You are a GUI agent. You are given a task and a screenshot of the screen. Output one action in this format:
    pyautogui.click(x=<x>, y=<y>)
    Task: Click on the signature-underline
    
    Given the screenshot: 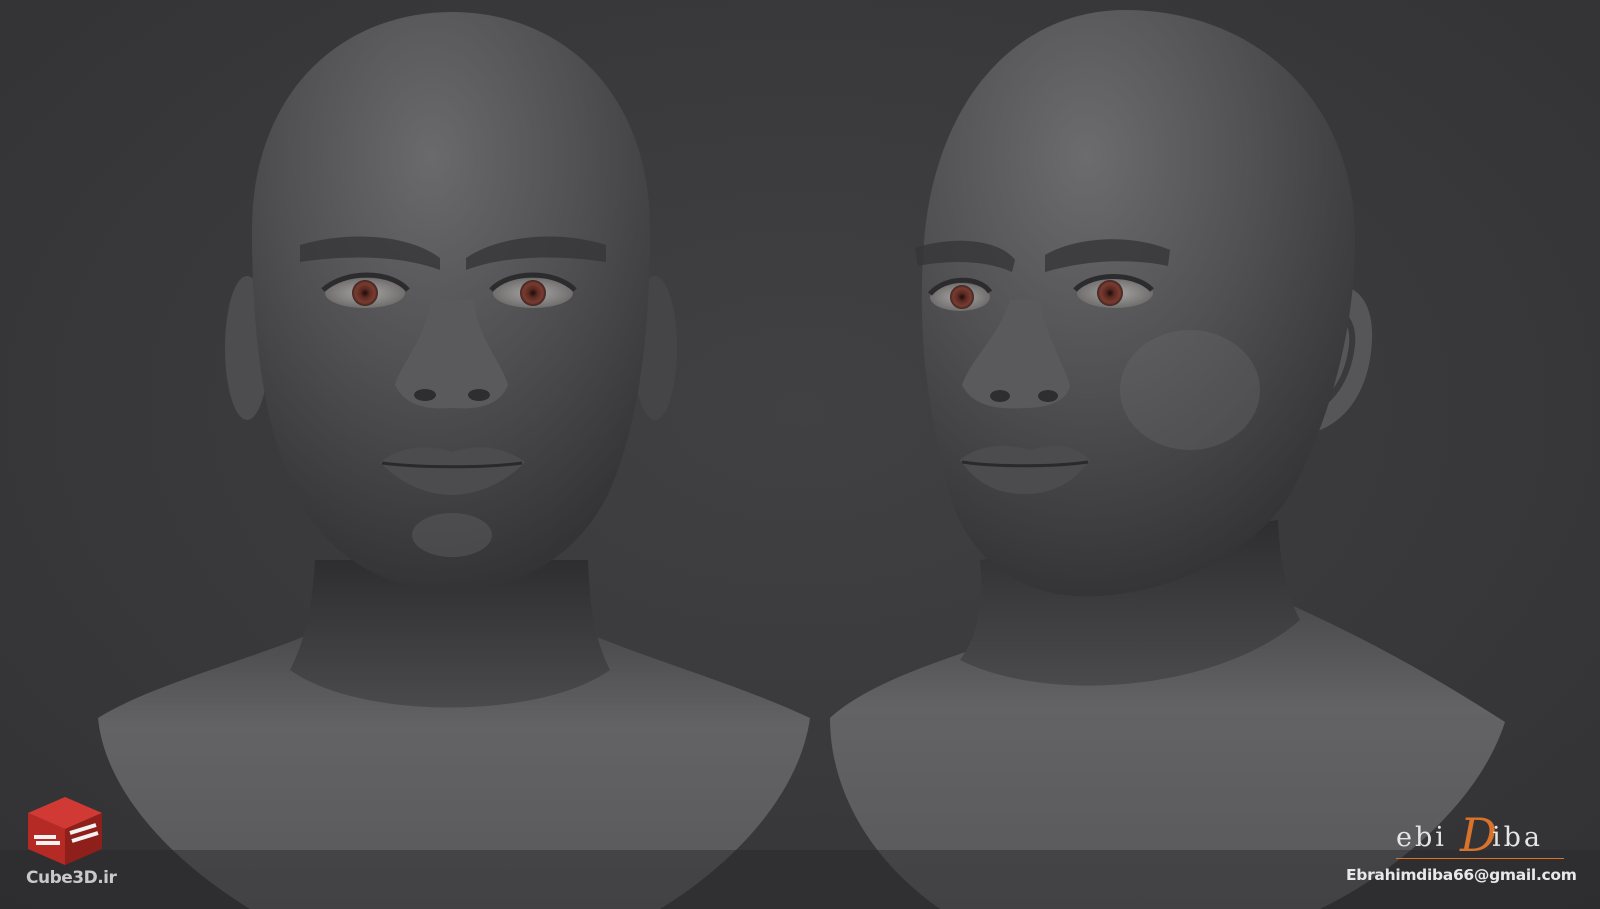 What is the action you would take?
    pyautogui.click(x=1480, y=858)
    